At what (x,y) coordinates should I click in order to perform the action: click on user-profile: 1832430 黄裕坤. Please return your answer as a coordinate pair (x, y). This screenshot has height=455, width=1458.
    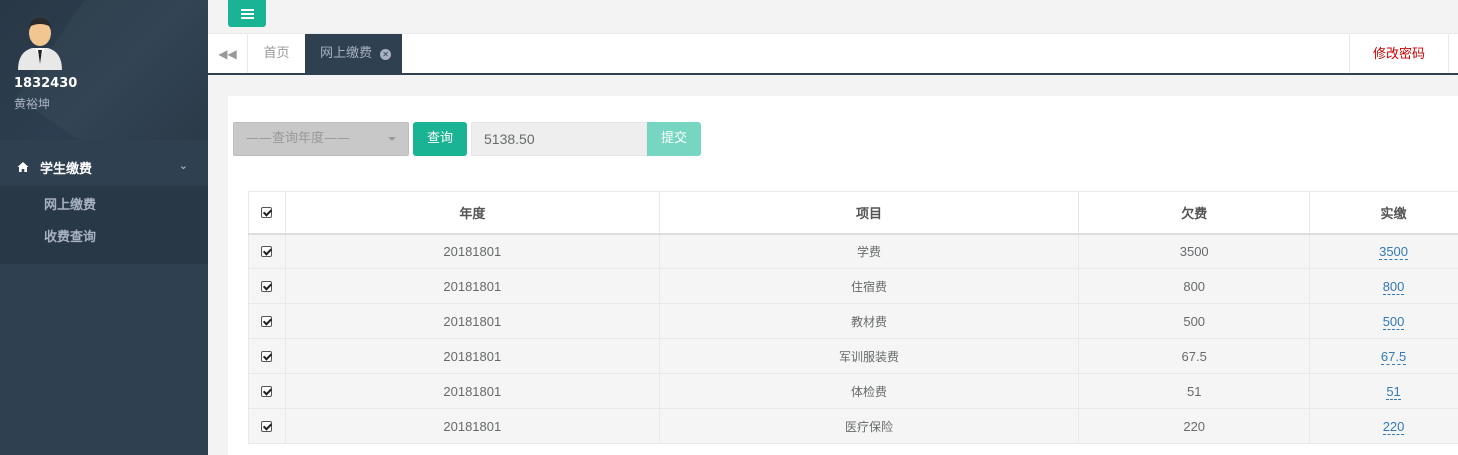
    Looking at the image, I should click on (104, 70).